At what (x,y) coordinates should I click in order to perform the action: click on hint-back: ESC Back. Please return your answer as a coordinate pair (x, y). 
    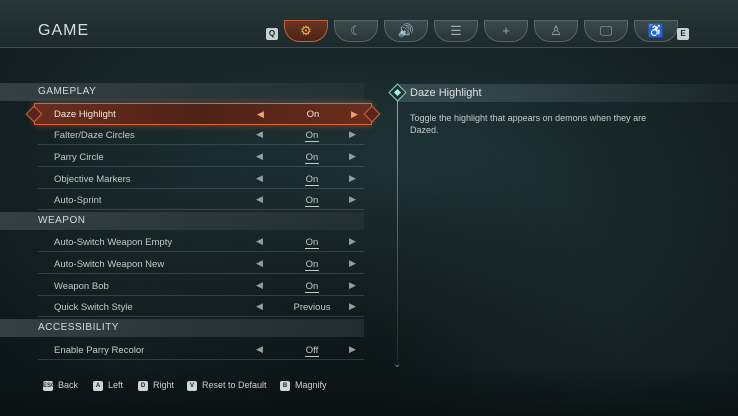
    Looking at the image, I should click on (60, 385).